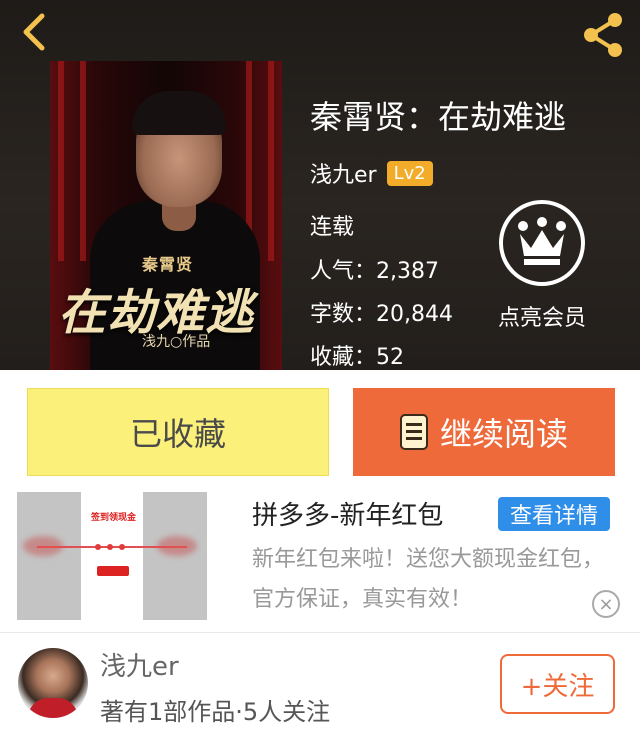  I want to click on member-circle, so click(542, 243).